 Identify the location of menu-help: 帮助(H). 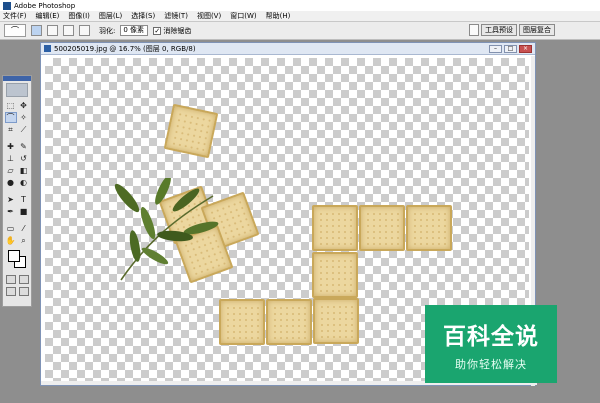
(278, 16).